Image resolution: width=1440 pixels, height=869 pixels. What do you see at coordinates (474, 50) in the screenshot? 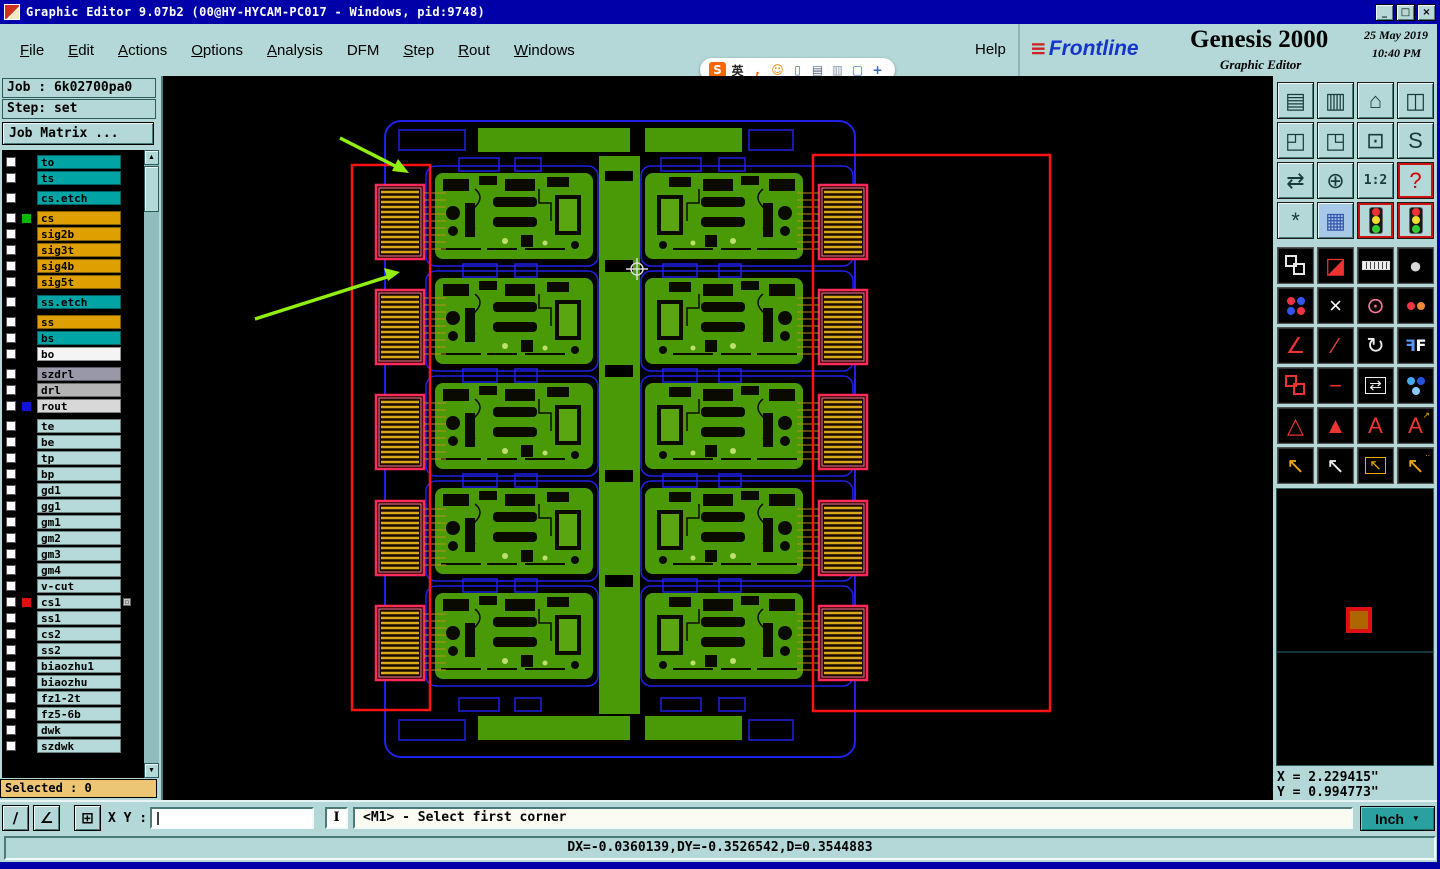
I see `menu-rout: Rout` at bounding box center [474, 50].